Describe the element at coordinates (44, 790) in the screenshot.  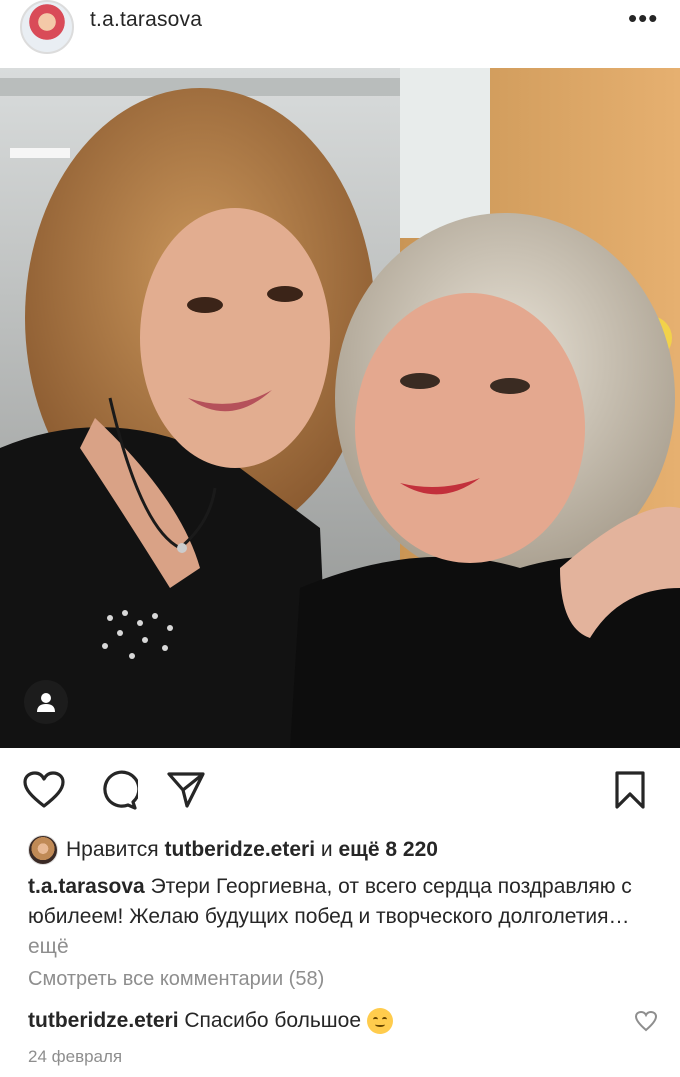
I see `heart-icon` at that location.